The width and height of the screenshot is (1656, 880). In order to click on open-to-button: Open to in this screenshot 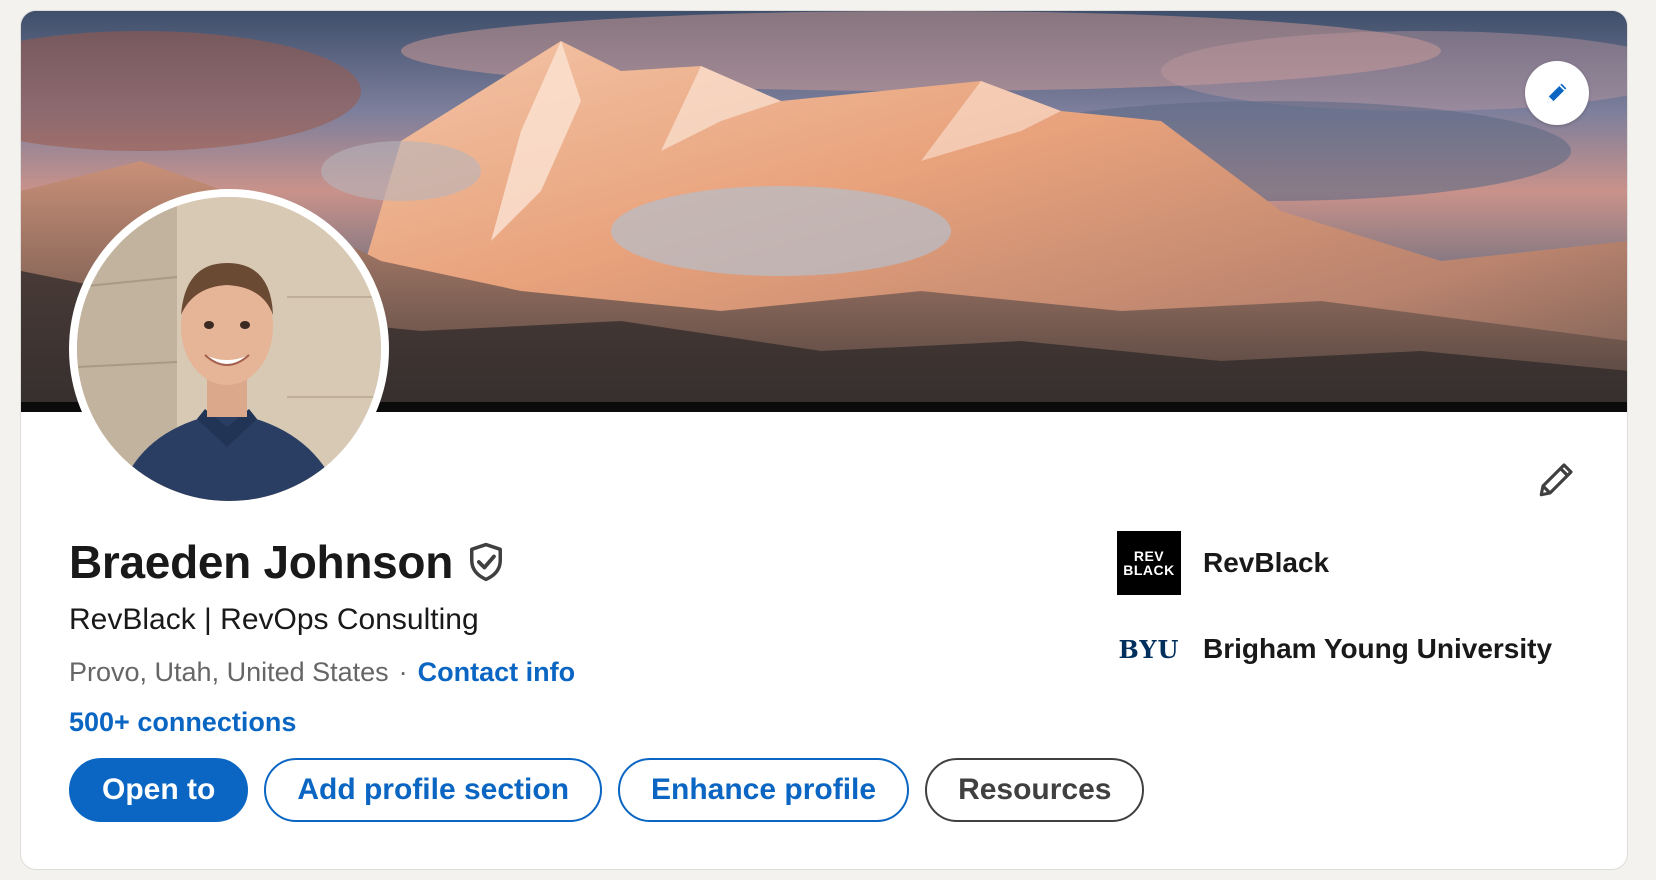, I will do `click(159, 790)`.